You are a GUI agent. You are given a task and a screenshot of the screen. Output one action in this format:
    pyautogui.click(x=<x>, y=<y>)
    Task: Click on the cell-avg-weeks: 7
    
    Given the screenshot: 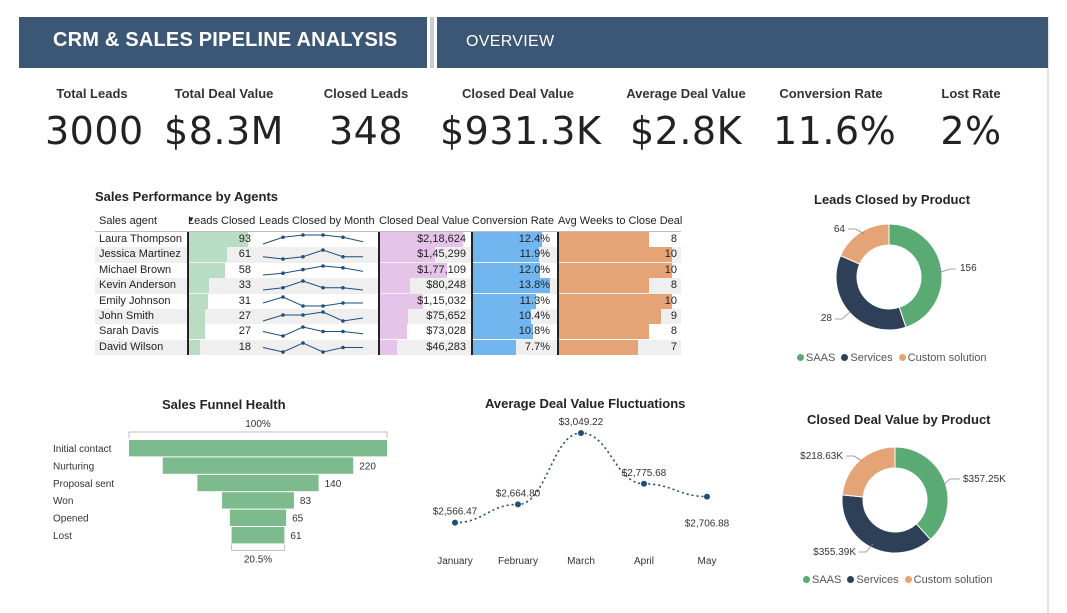 What is the action you would take?
    pyautogui.click(x=673, y=346)
    